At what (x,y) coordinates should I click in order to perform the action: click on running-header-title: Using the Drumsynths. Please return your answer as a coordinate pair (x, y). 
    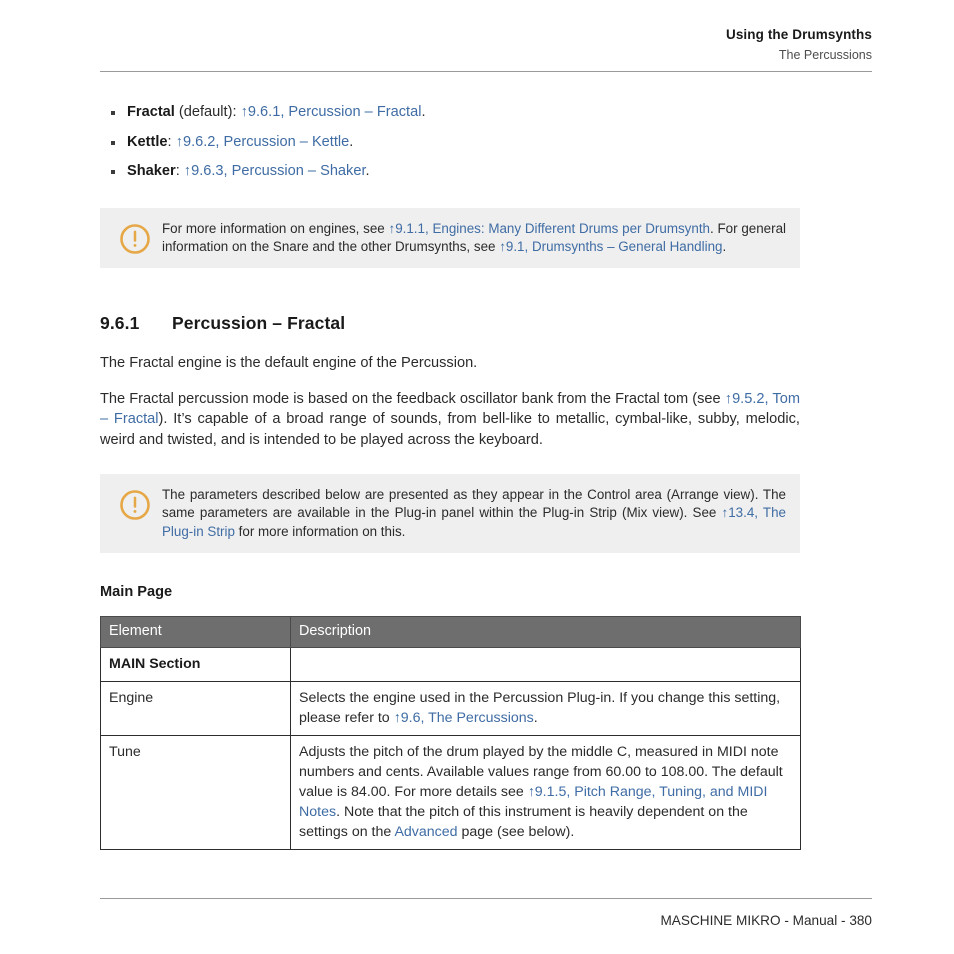
    Looking at the image, I should click on (798, 34).